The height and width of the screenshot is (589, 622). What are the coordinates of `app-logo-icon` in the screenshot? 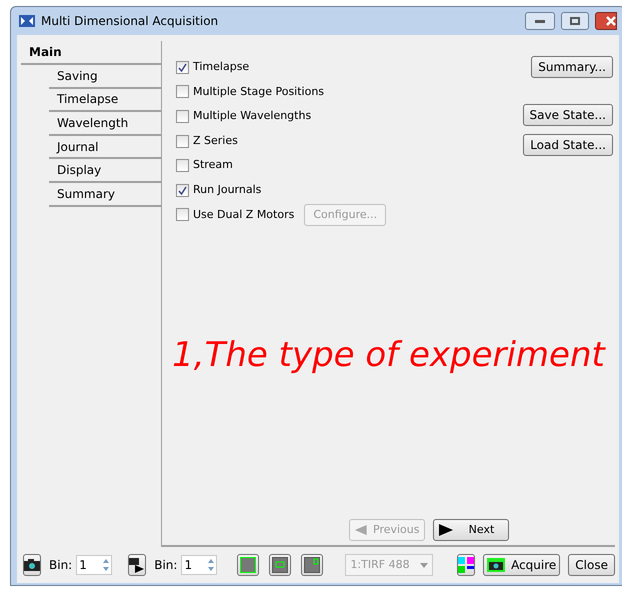 It's located at (27, 21).